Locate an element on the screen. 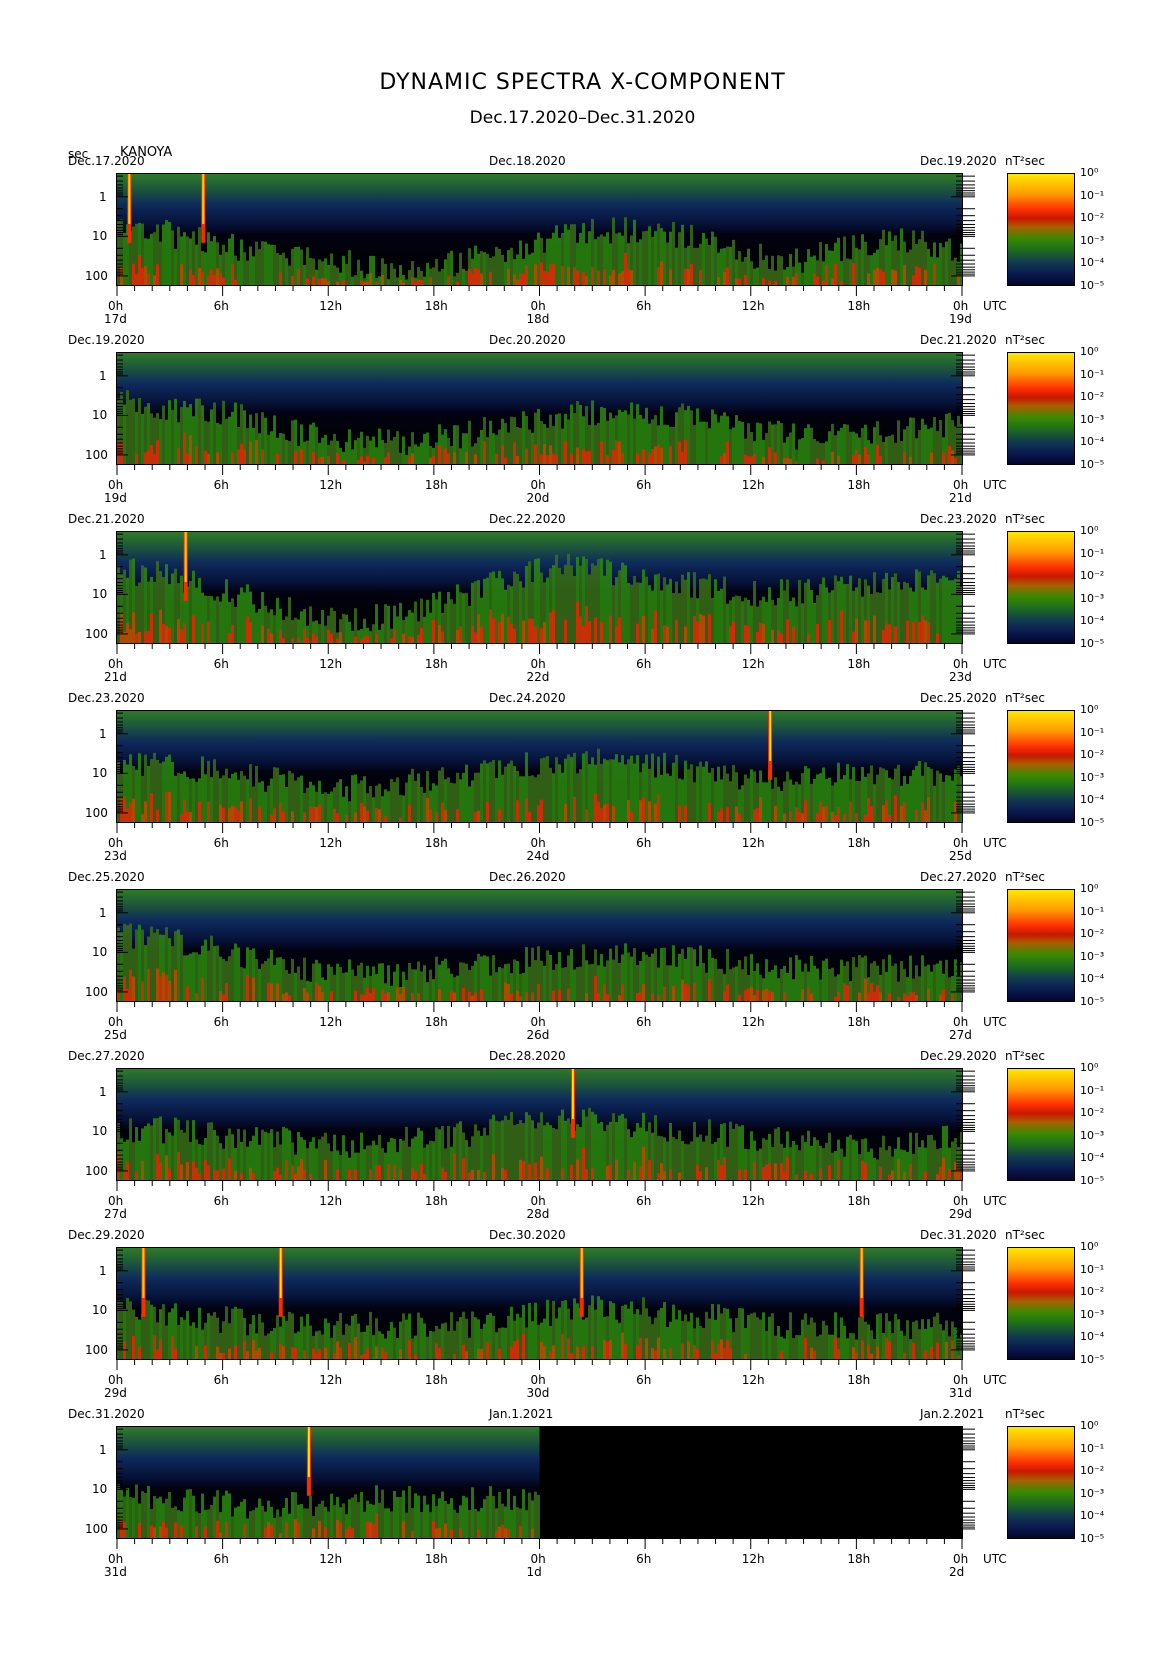 The width and height of the screenshot is (1165, 1679). colorbar-unit-label: nT²sec is located at coordinates (1025, 698).